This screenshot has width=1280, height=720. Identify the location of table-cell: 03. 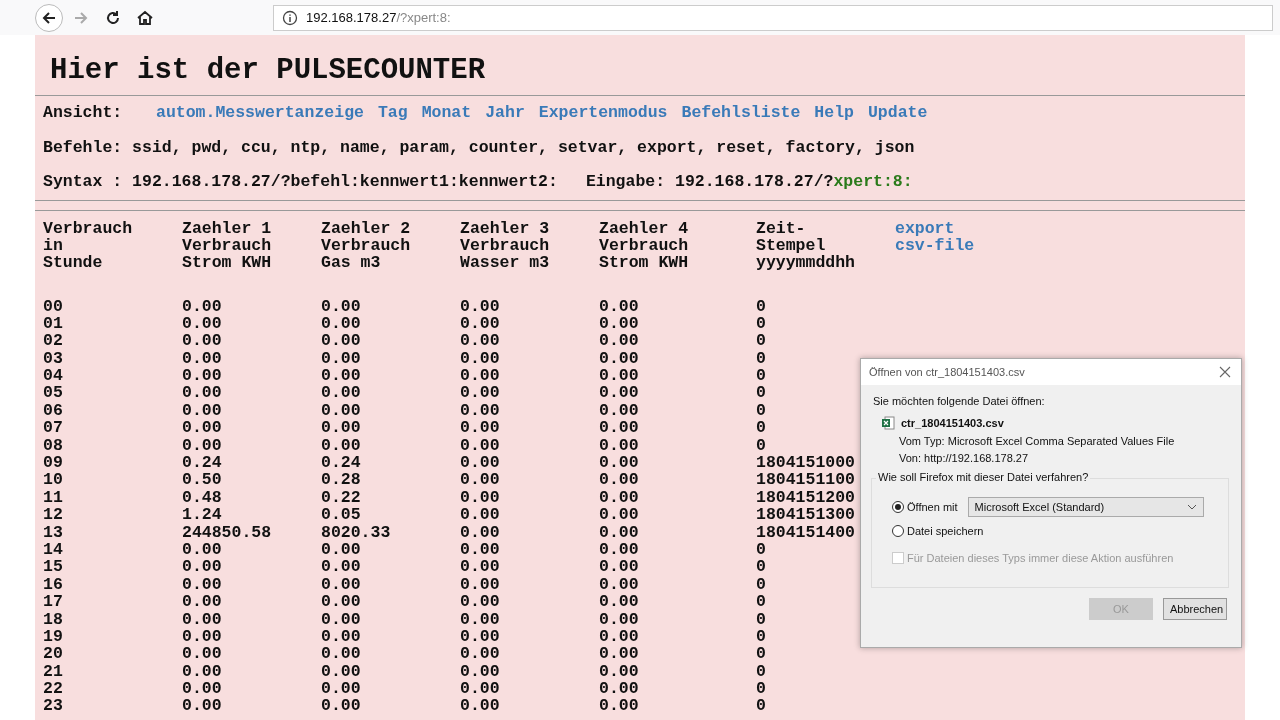
(53, 358).